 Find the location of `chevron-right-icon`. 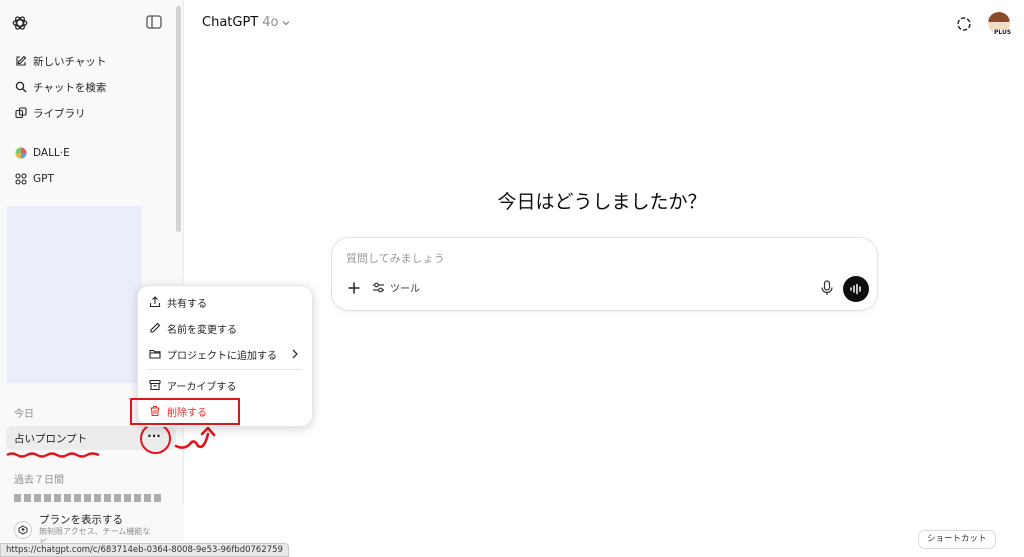

chevron-right-icon is located at coordinates (295, 354).